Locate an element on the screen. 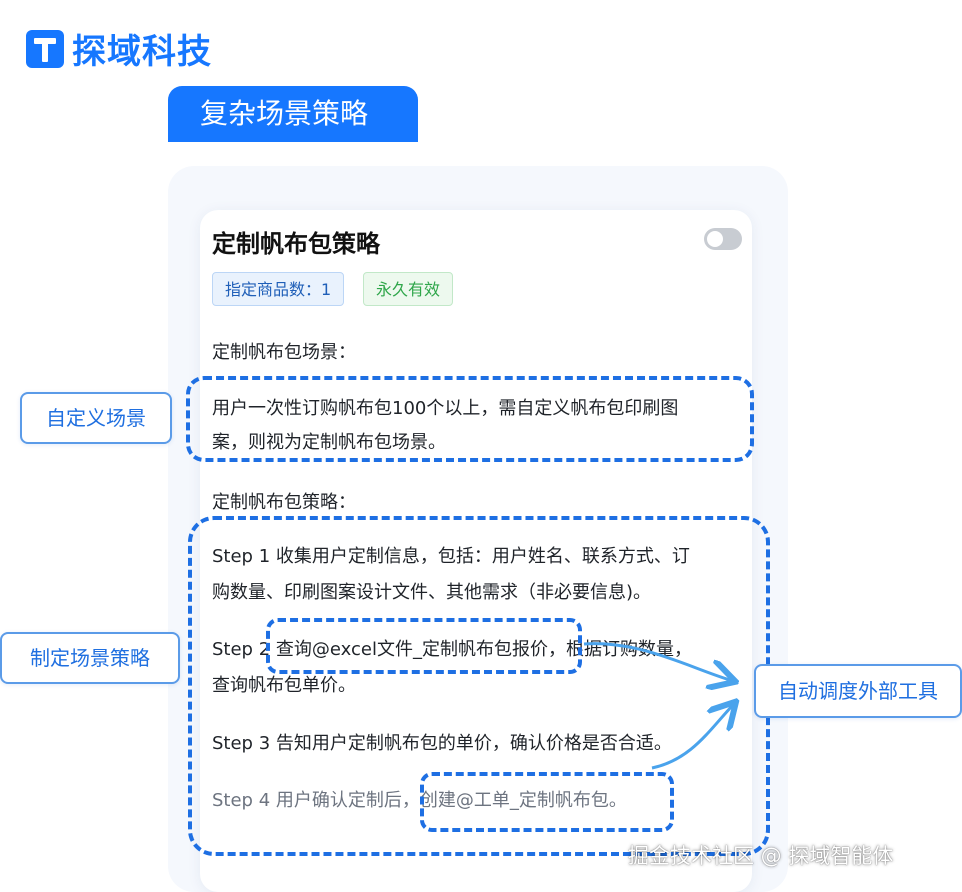 The image size is (962, 892). watermark: 掘金技术社区 @ 探域智能体 is located at coordinates (761, 856).